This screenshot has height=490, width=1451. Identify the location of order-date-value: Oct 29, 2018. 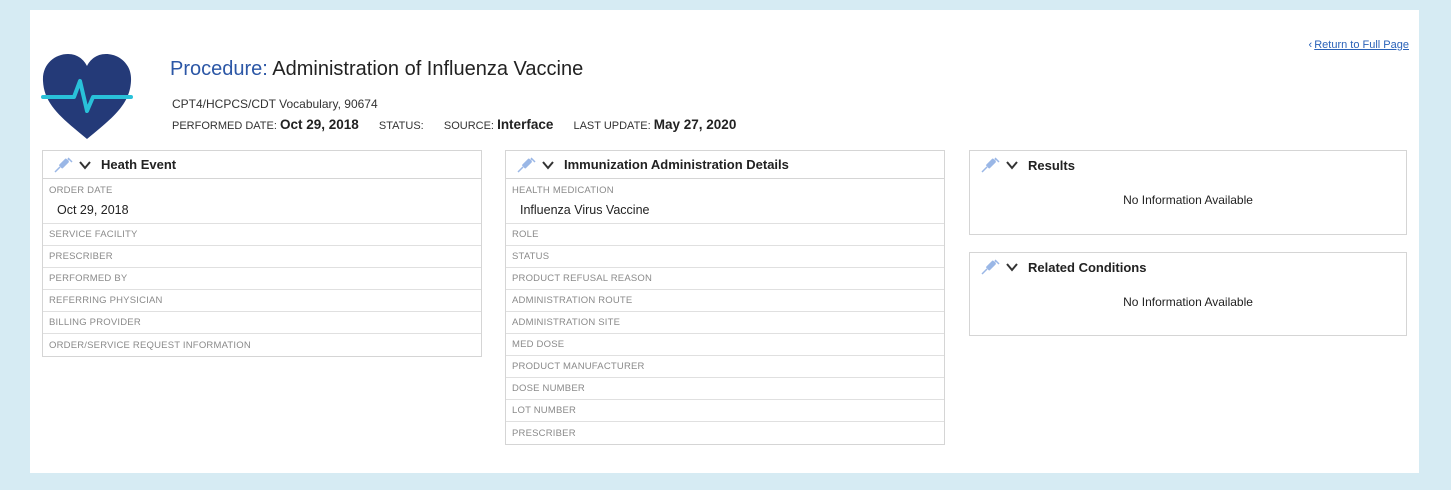
(93, 210).